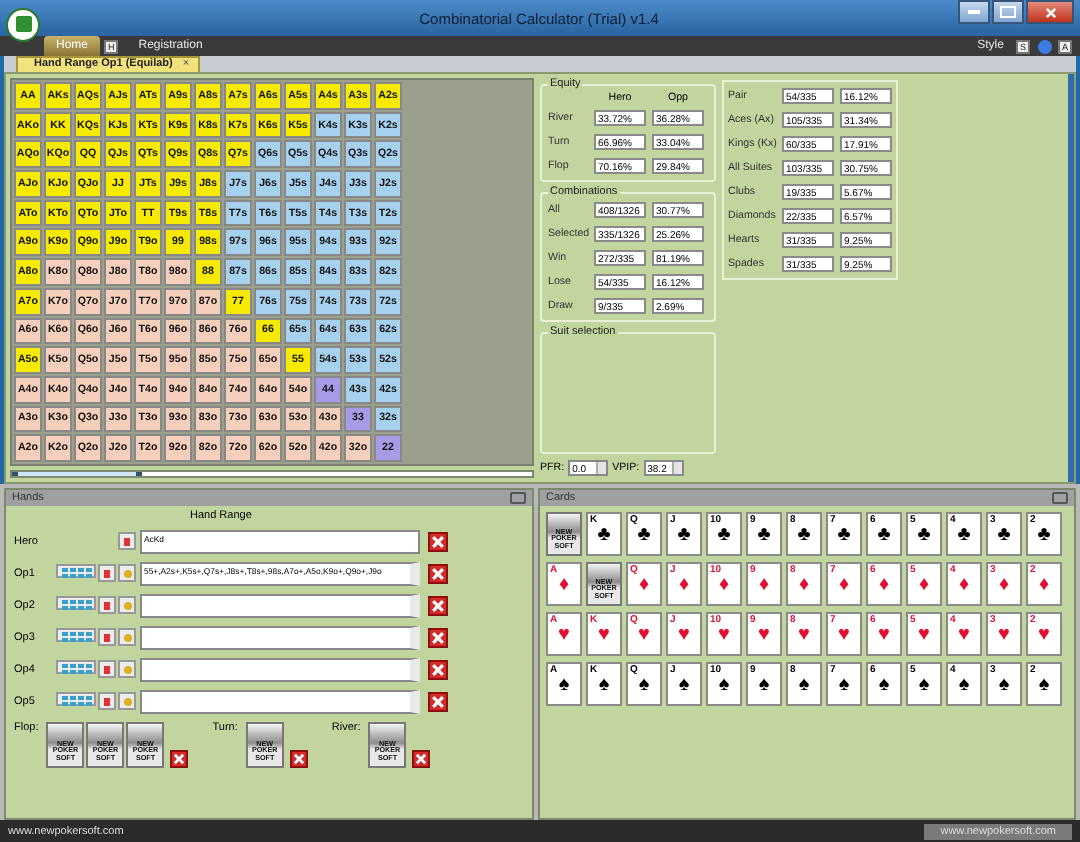 This screenshot has width=1080, height=842. Describe the element at coordinates (1008, 12) in the screenshot. I see `maximize-button` at that location.